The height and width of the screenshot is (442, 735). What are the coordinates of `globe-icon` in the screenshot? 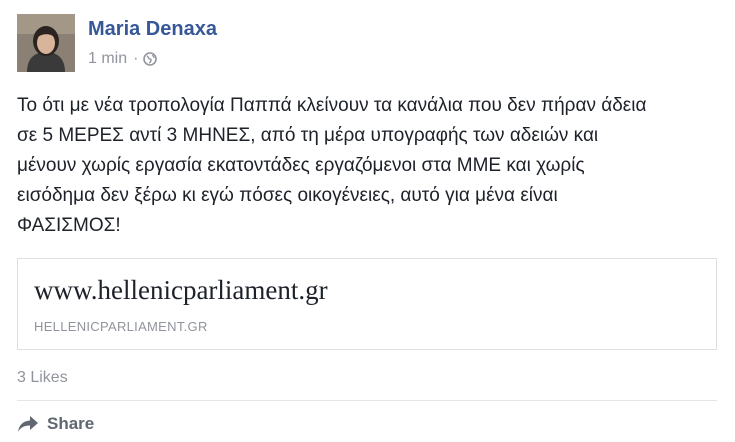 It's located at (150, 59).